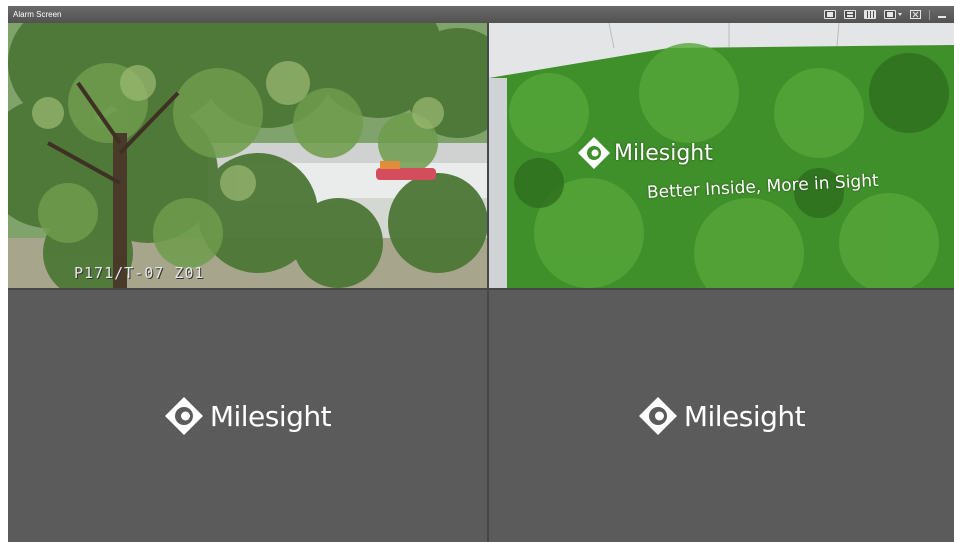 The height and width of the screenshot is (542, 954). I want to click on toolbar-divider, so click(929, 14).